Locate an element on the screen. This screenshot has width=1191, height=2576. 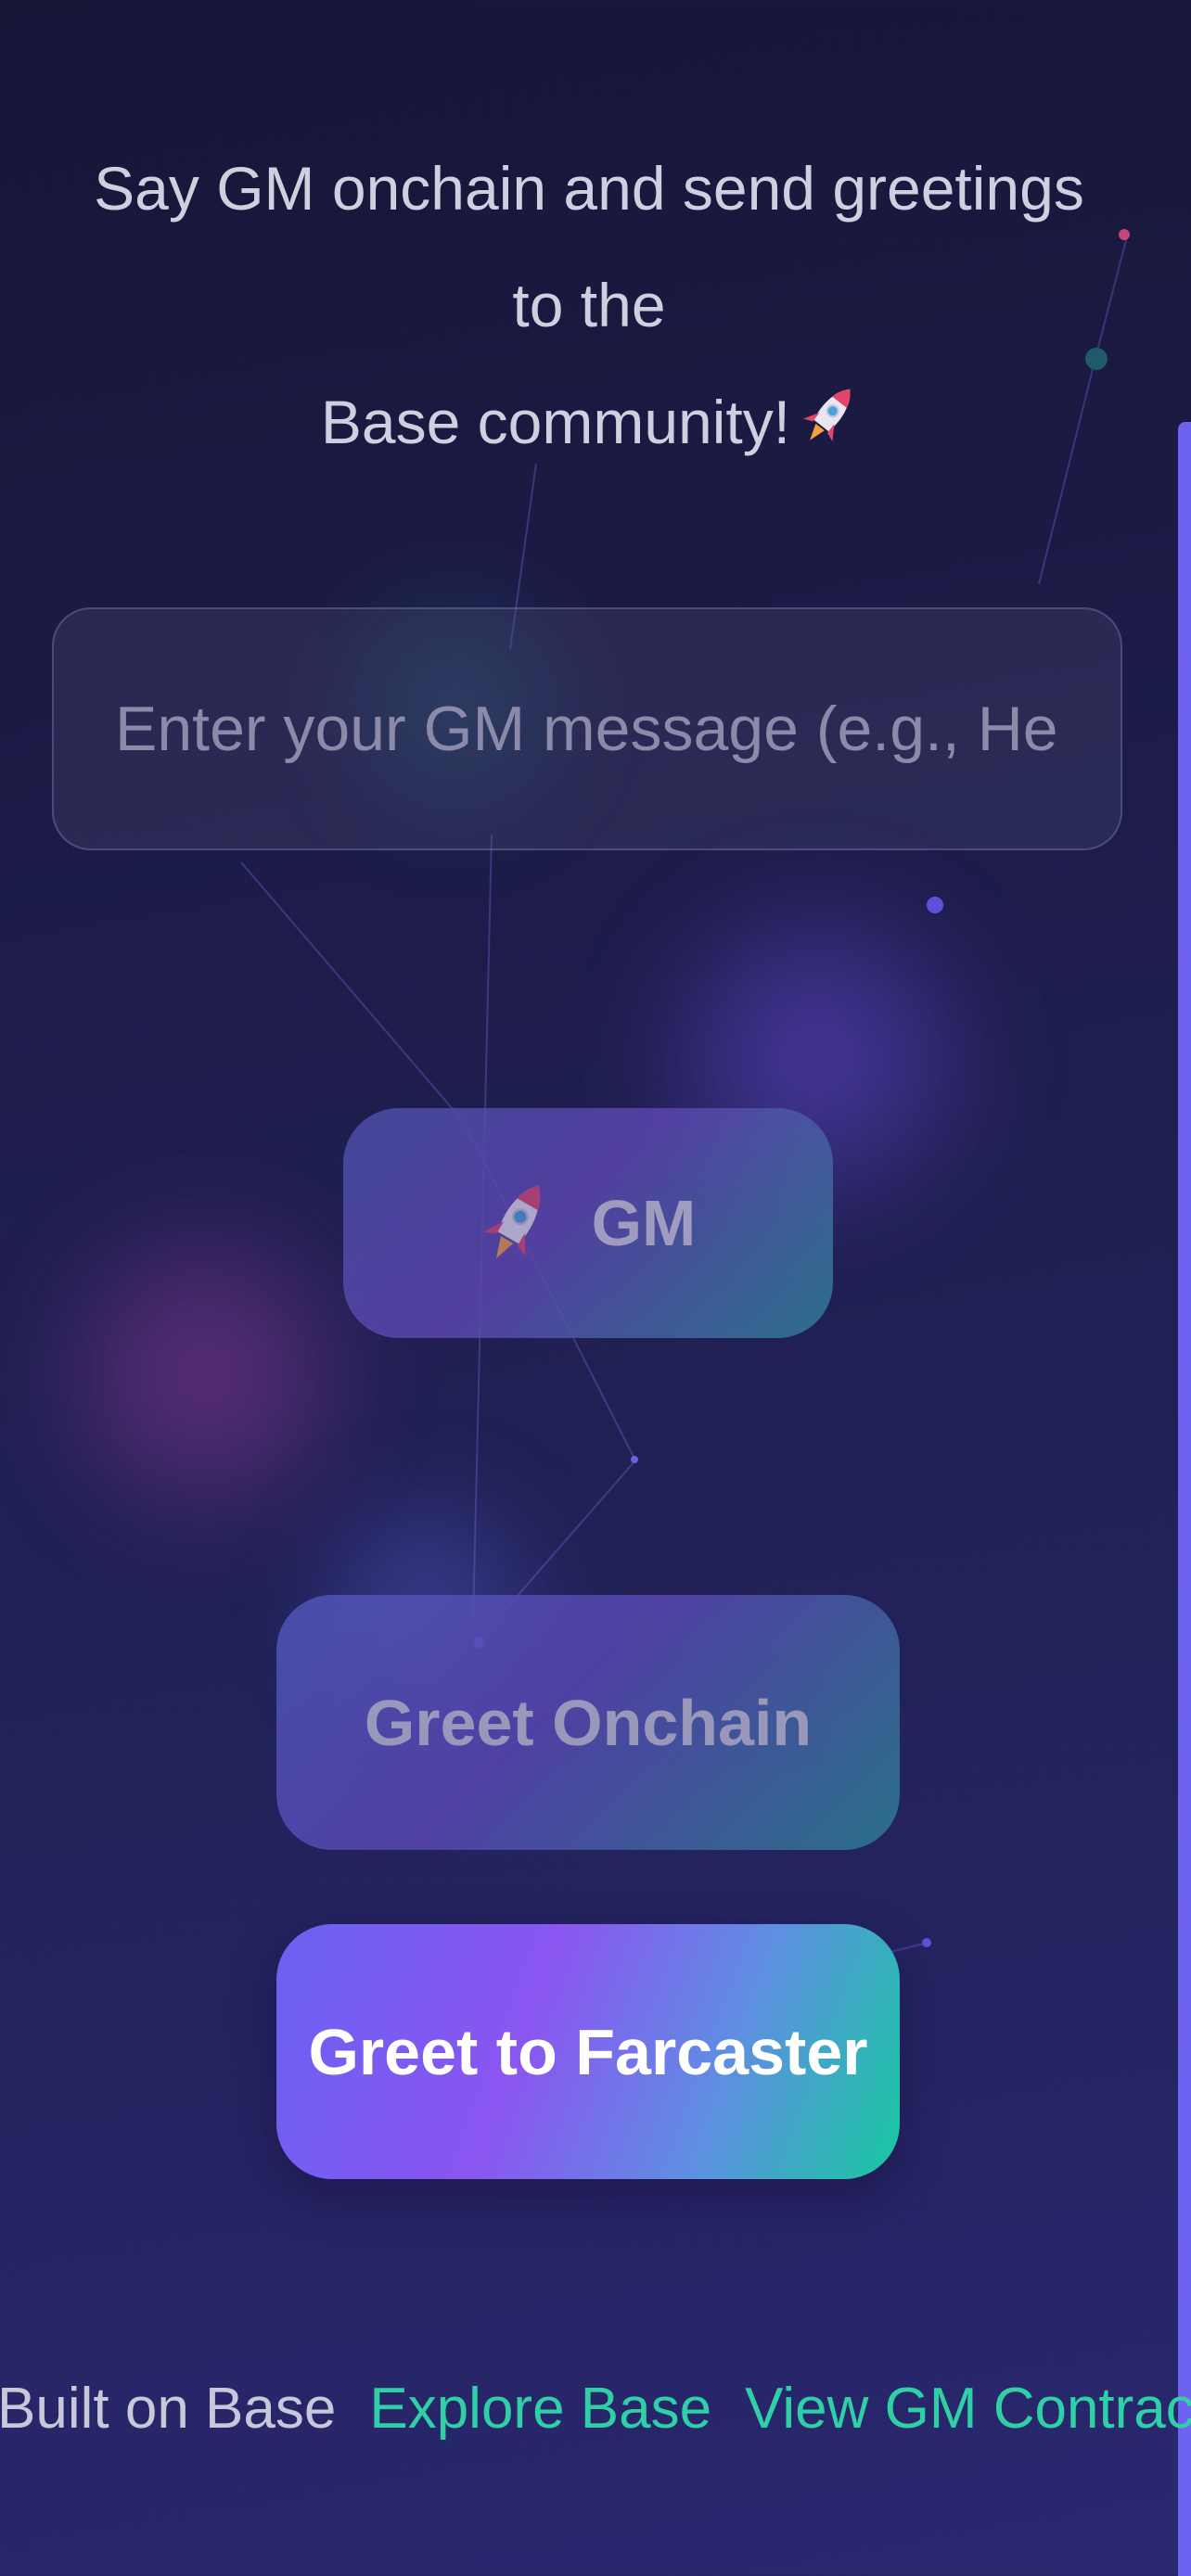
gm-button: GM is located at coordinates (588, 1223).